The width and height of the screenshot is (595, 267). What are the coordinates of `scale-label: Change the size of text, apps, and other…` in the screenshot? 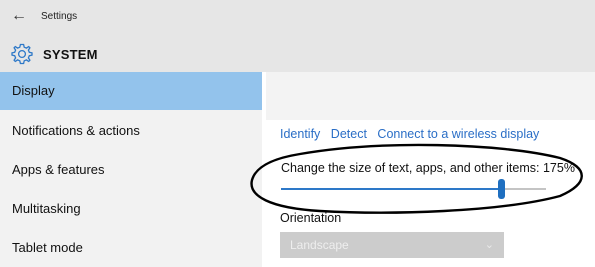 It's located at (428, 168).